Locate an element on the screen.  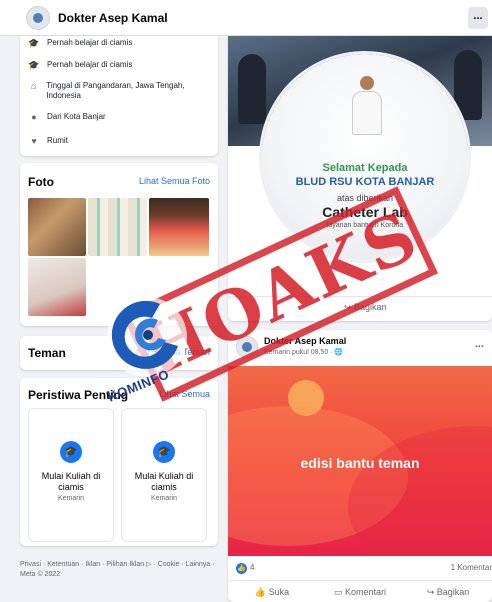
like-button: 👍 Suka is located at coordinates (272, 591).